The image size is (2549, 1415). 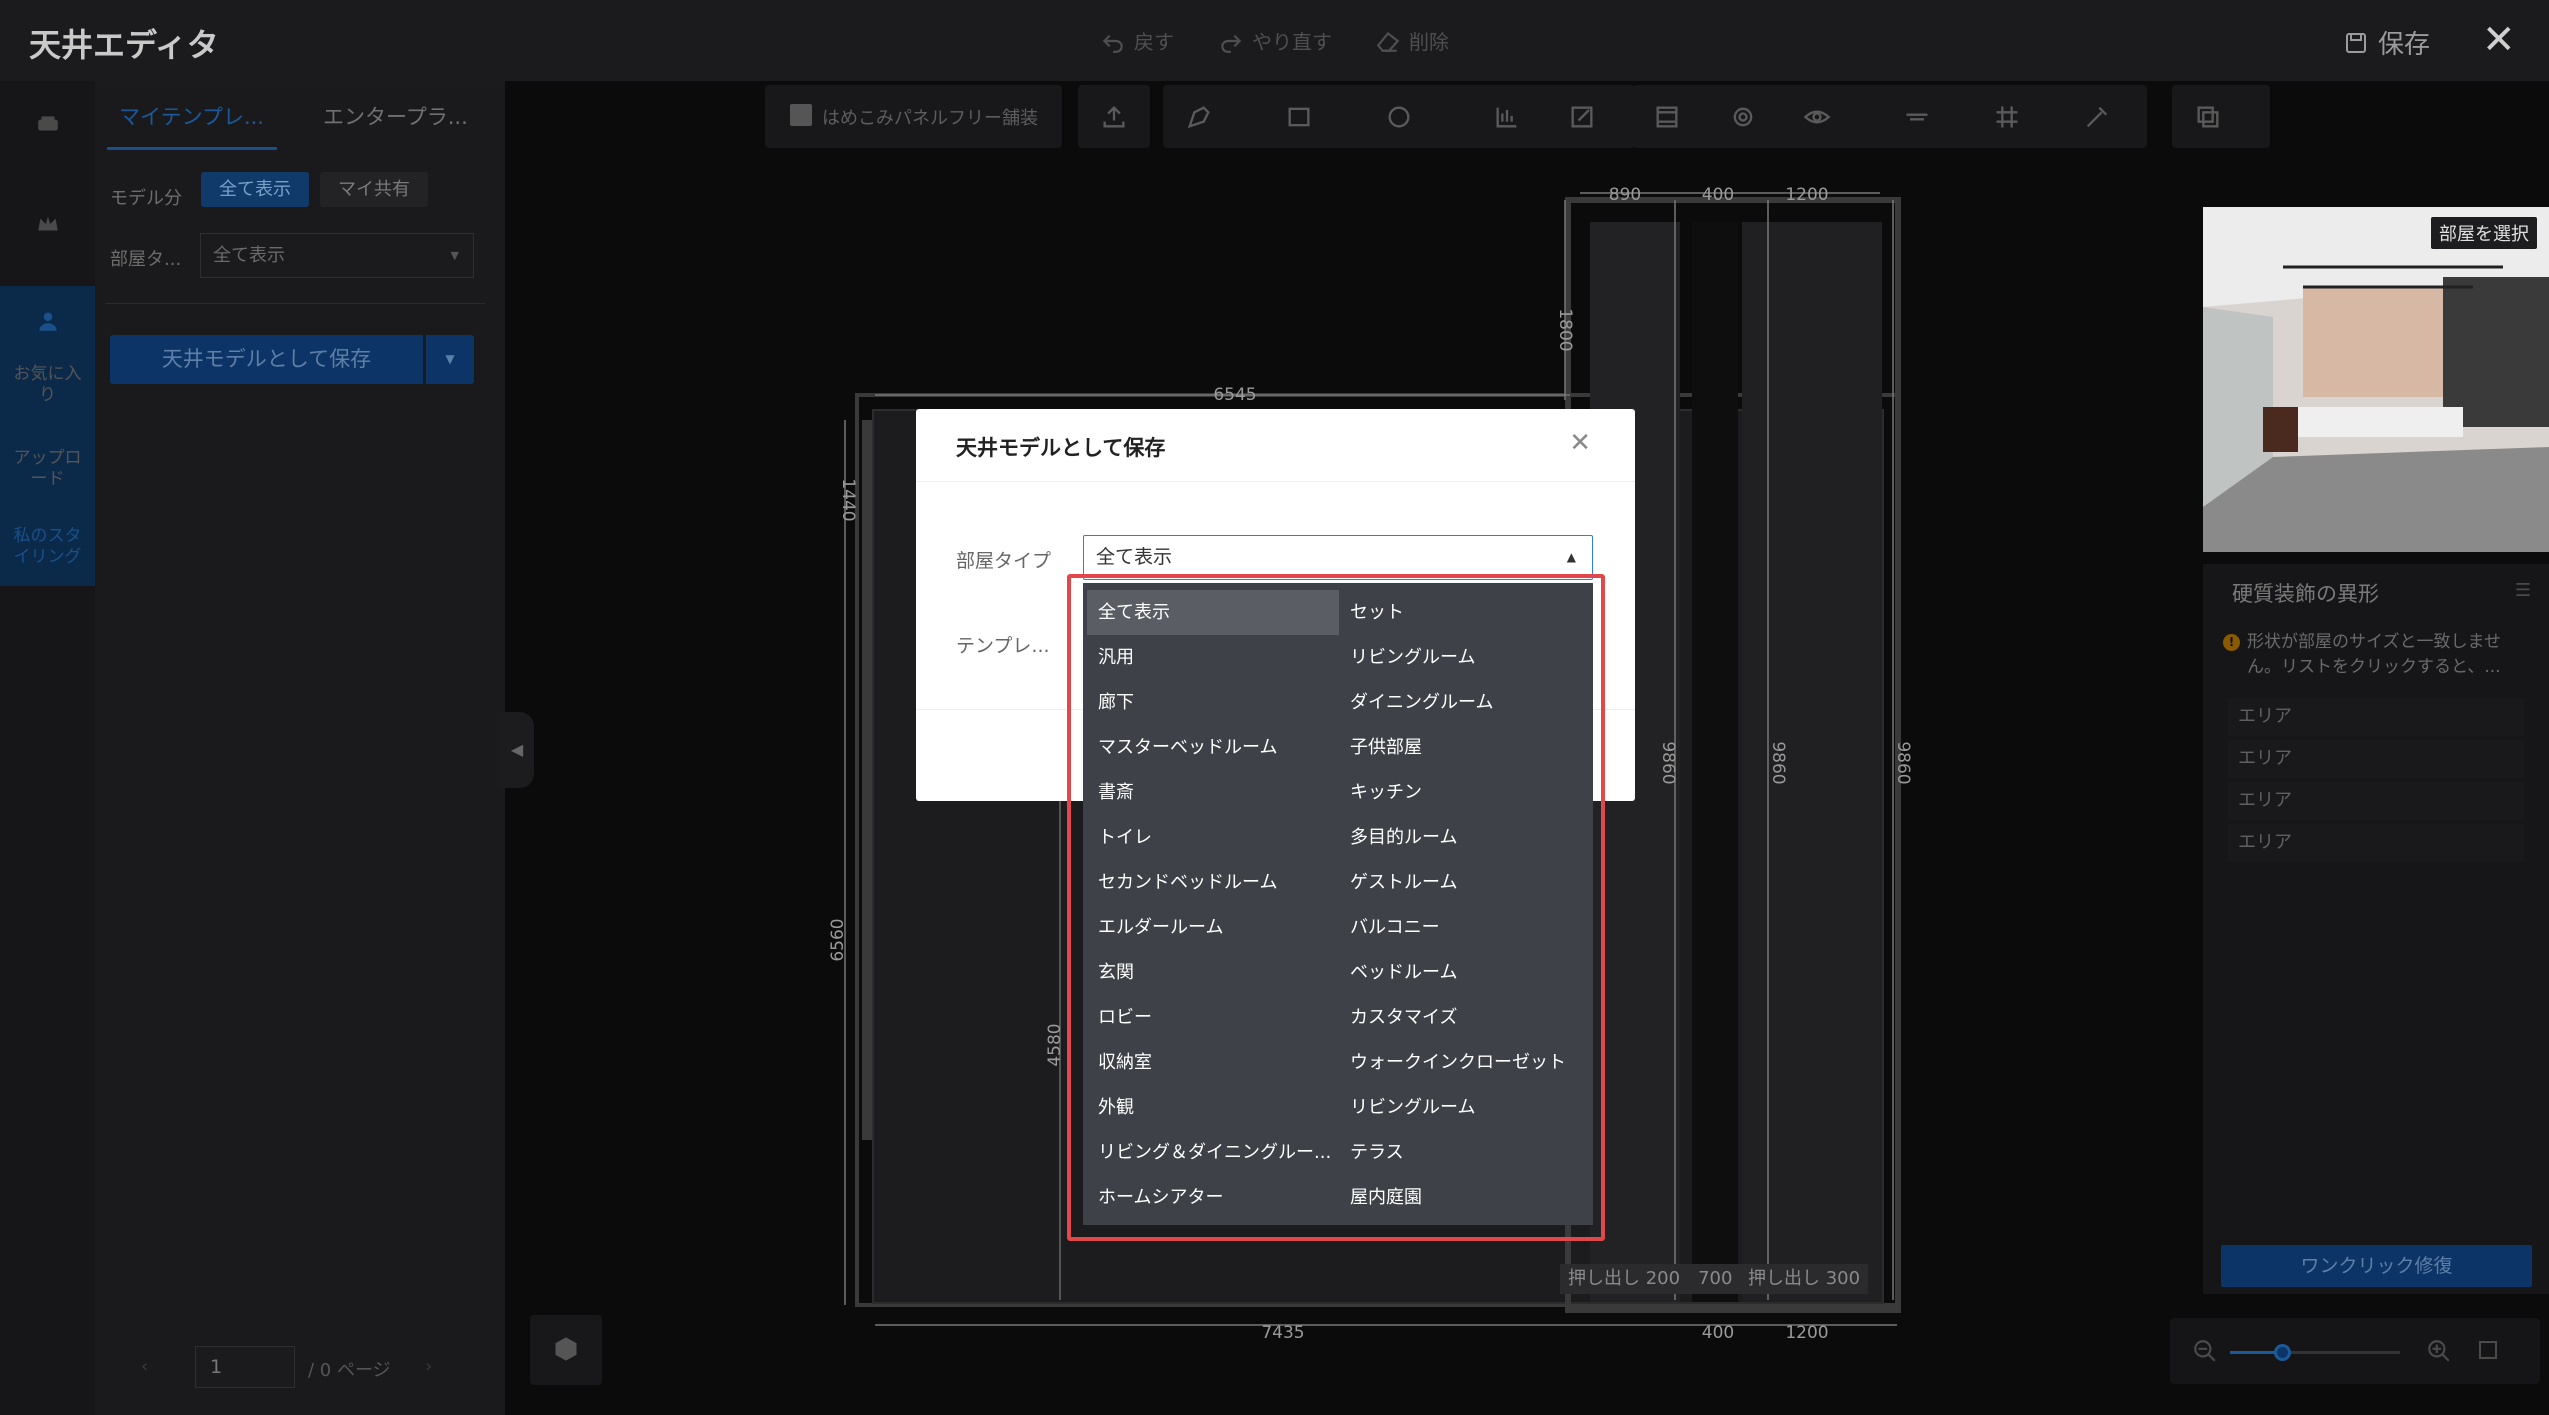 I want to click on rail-item-sofa, so click(x=47, y=124).